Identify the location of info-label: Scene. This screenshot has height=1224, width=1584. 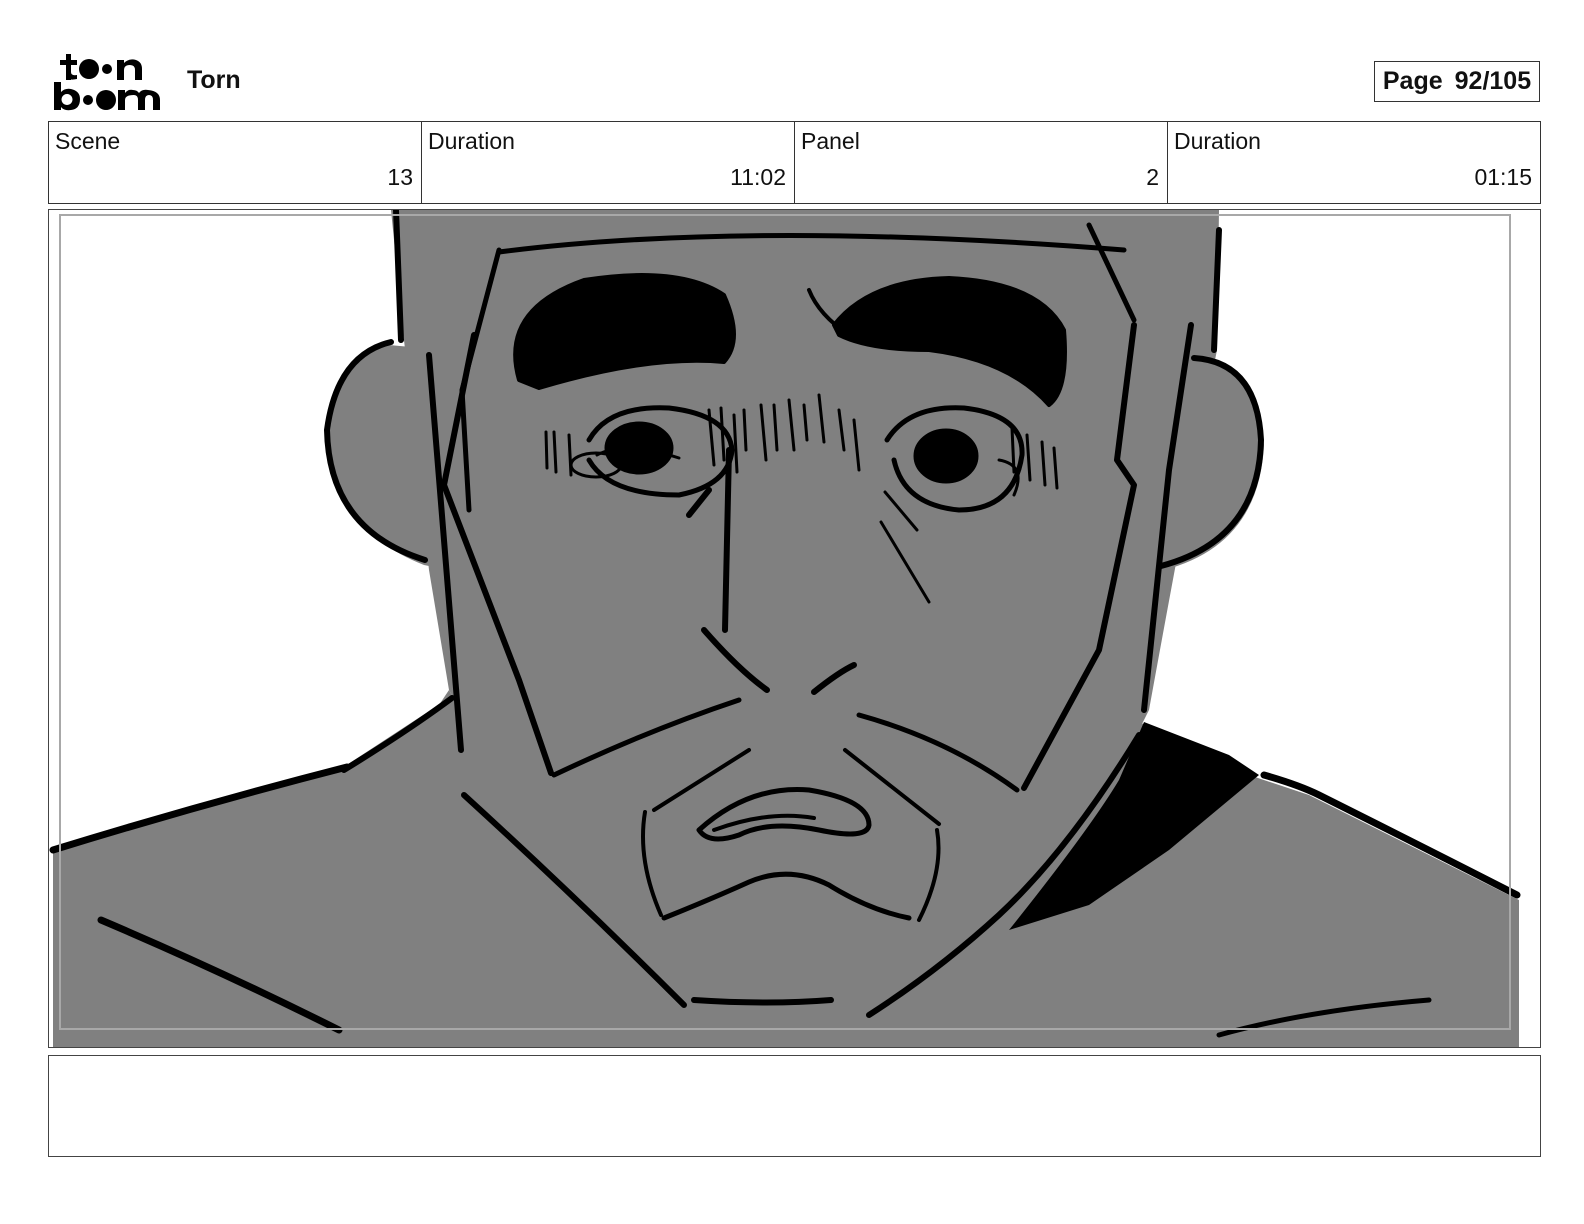
(88, 141).